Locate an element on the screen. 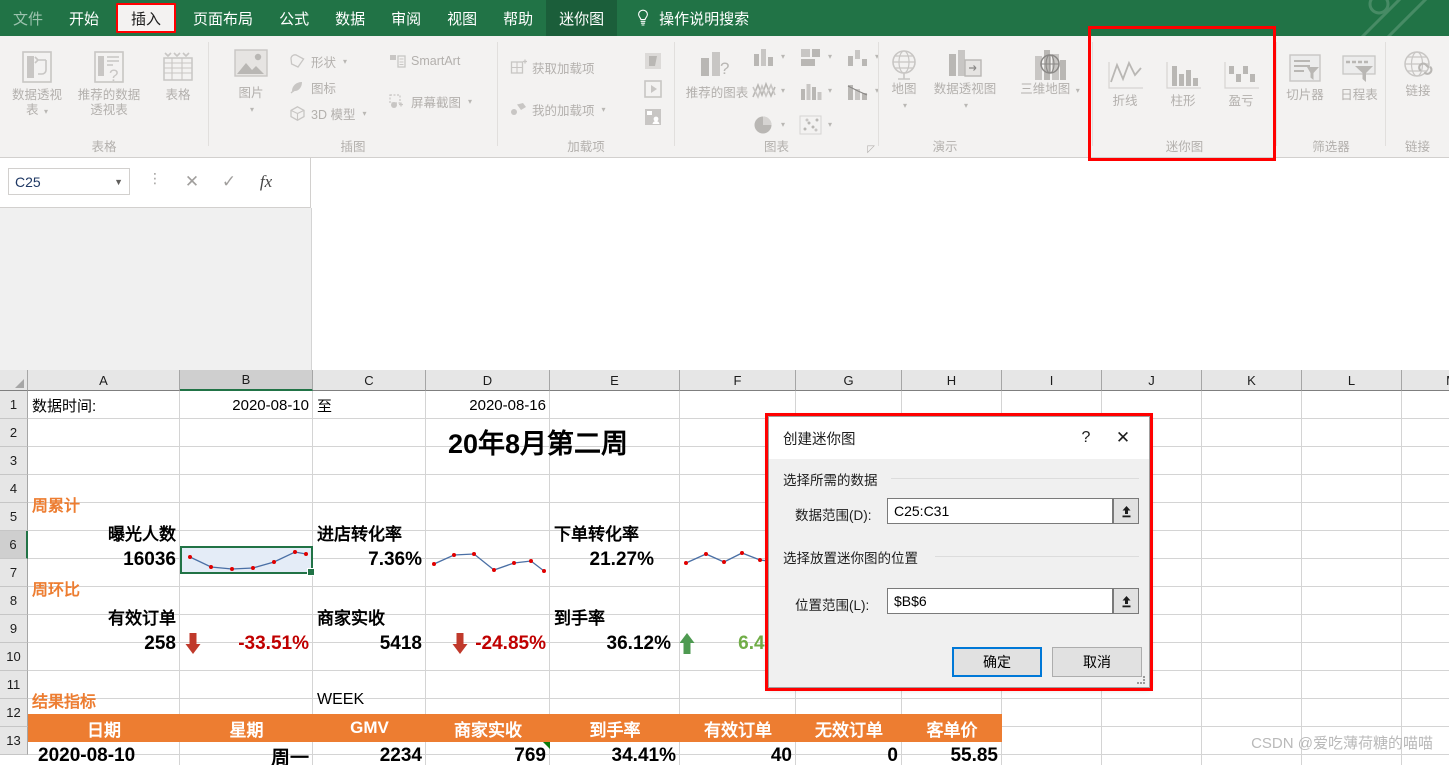 Image resolution: width=1449 pixels, height=765 pixels. sparkline-winloss-button: 盈亏 is located at coordinates (1241, 81).